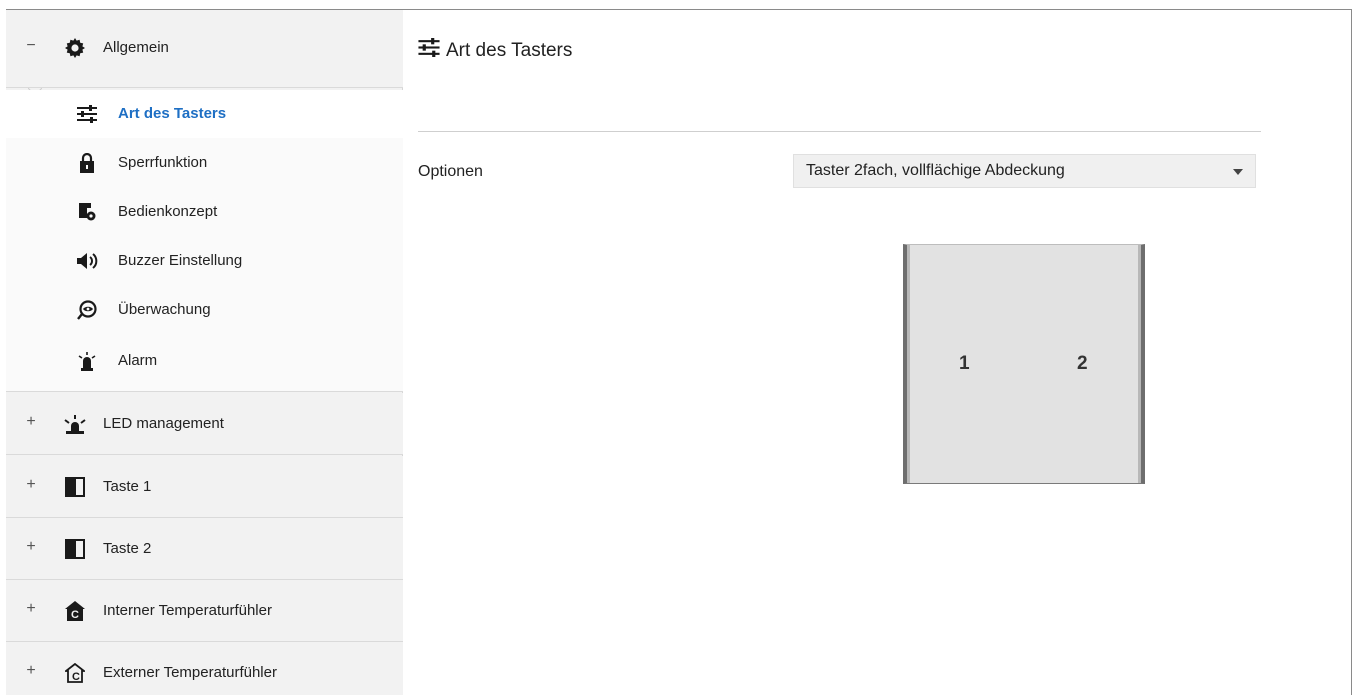 The height and width of the screenshot is (695, 1357). I want to click on tree-node-label: Taste 2, so click(127, 548).